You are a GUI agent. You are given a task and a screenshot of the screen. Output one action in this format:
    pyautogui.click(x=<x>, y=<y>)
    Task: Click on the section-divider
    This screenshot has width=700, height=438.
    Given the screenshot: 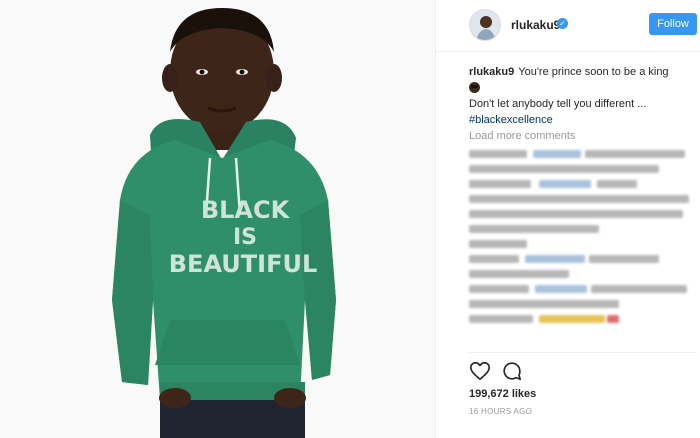 What is the action you would take?
    pyautogui.click(x=583, y=352)
    